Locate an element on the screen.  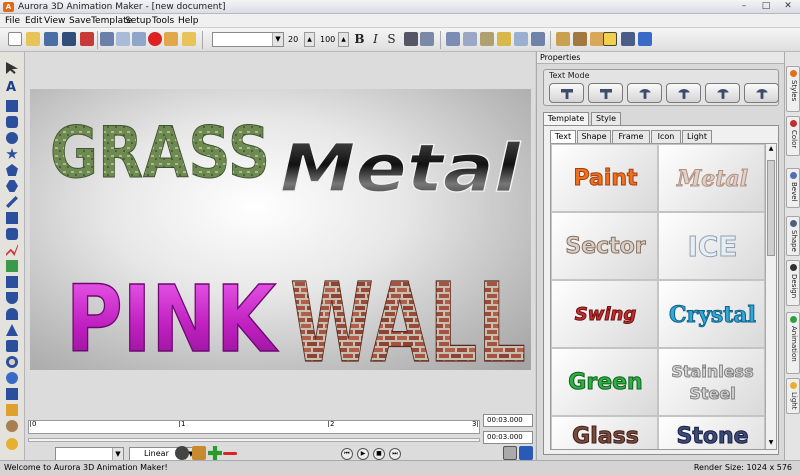
template-ice: ICE is located at coordinates (711, 246).